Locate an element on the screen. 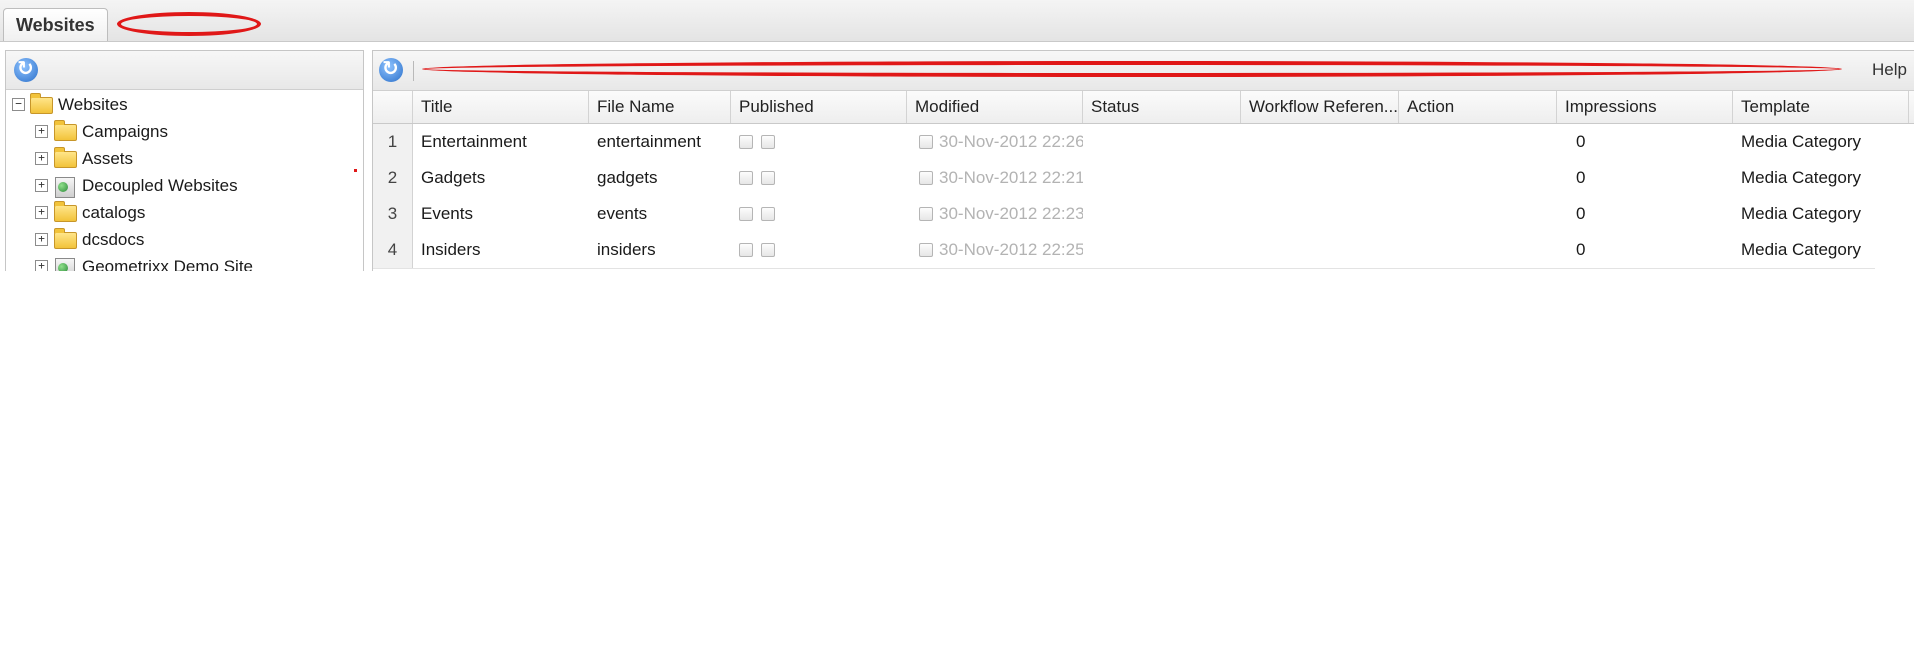 This screenshot has height=648, width=1914. column-header-title: Title is located at coordinates (501, 107).